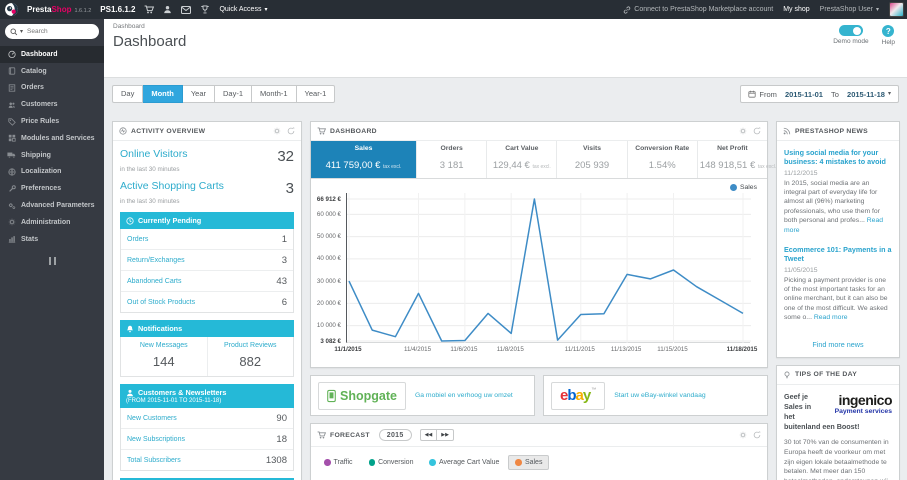  Describe the element at coordinates (52, 54) in the screenshot. I see `sidebar-item-dashboard: Dashboard` at that location.